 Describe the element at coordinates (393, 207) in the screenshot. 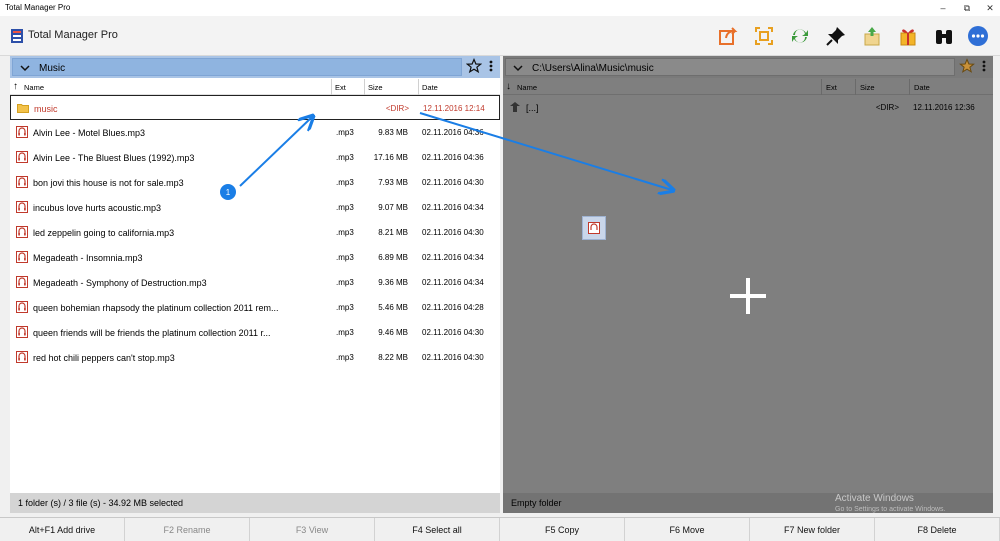

I see `row-size: 9.07 MB` at that location.